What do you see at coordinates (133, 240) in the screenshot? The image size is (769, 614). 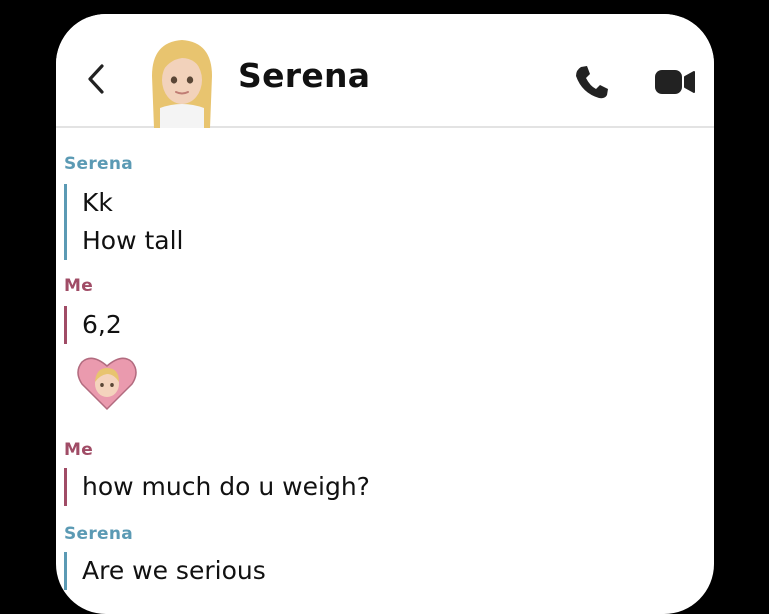 I see `message-text: How tall` at bounding box center [133, 240].